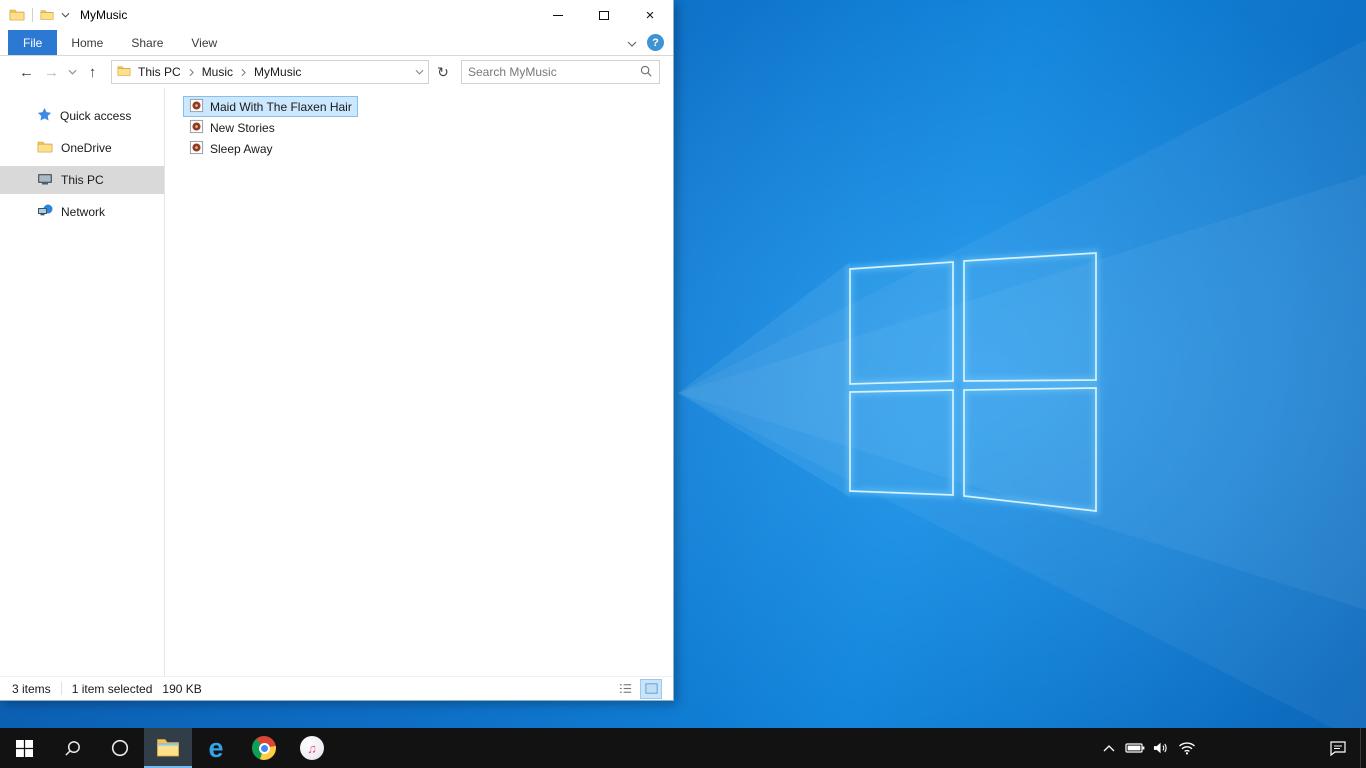  I want to click on windows-logo-icon, so click(24, 748).